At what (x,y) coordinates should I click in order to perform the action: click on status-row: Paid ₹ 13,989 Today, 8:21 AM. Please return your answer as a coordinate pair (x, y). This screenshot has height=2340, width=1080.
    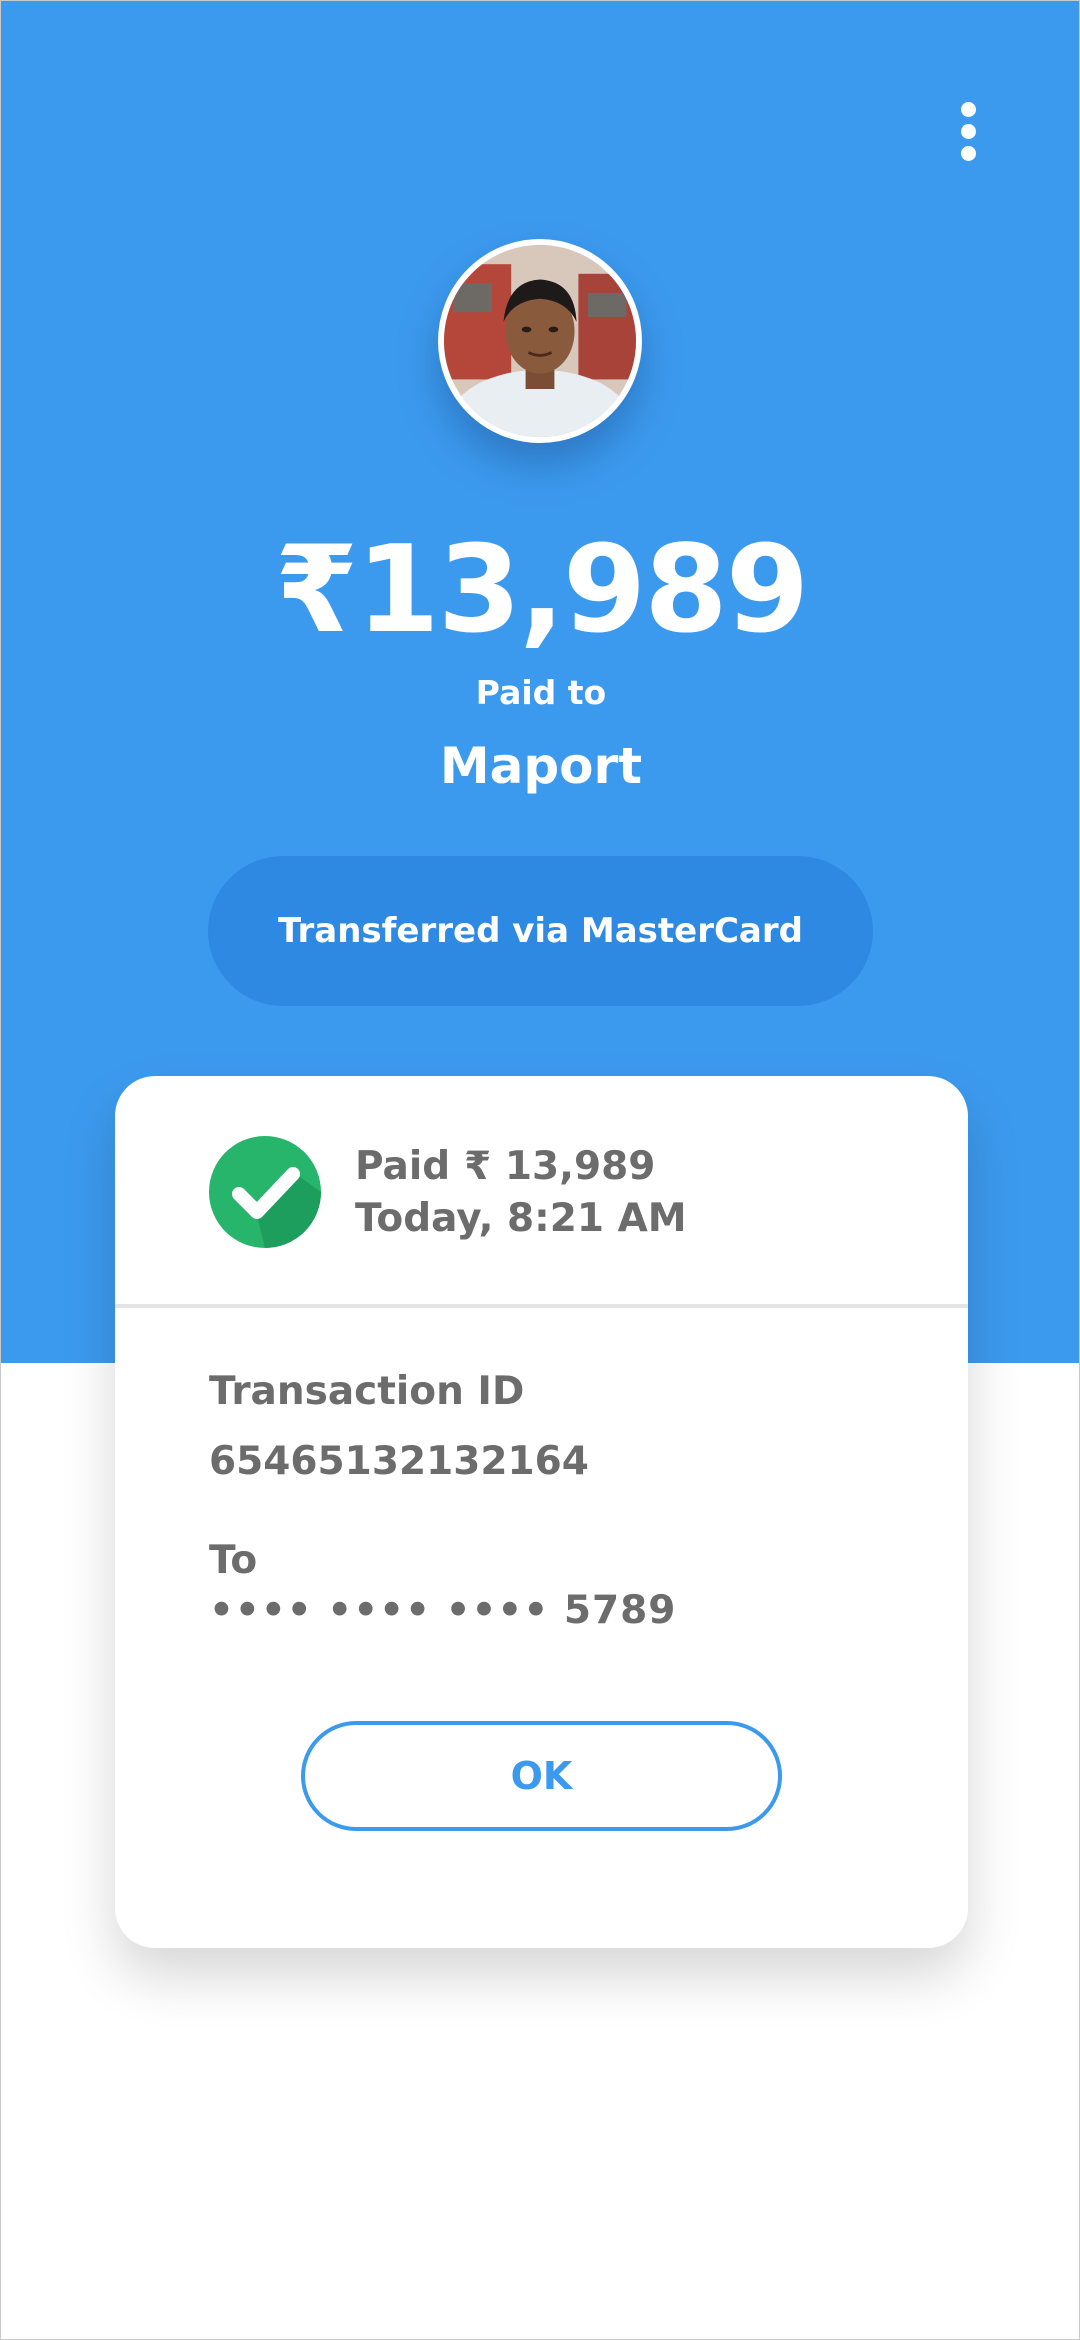
    Looking at the image, I should click on (541, 1190).